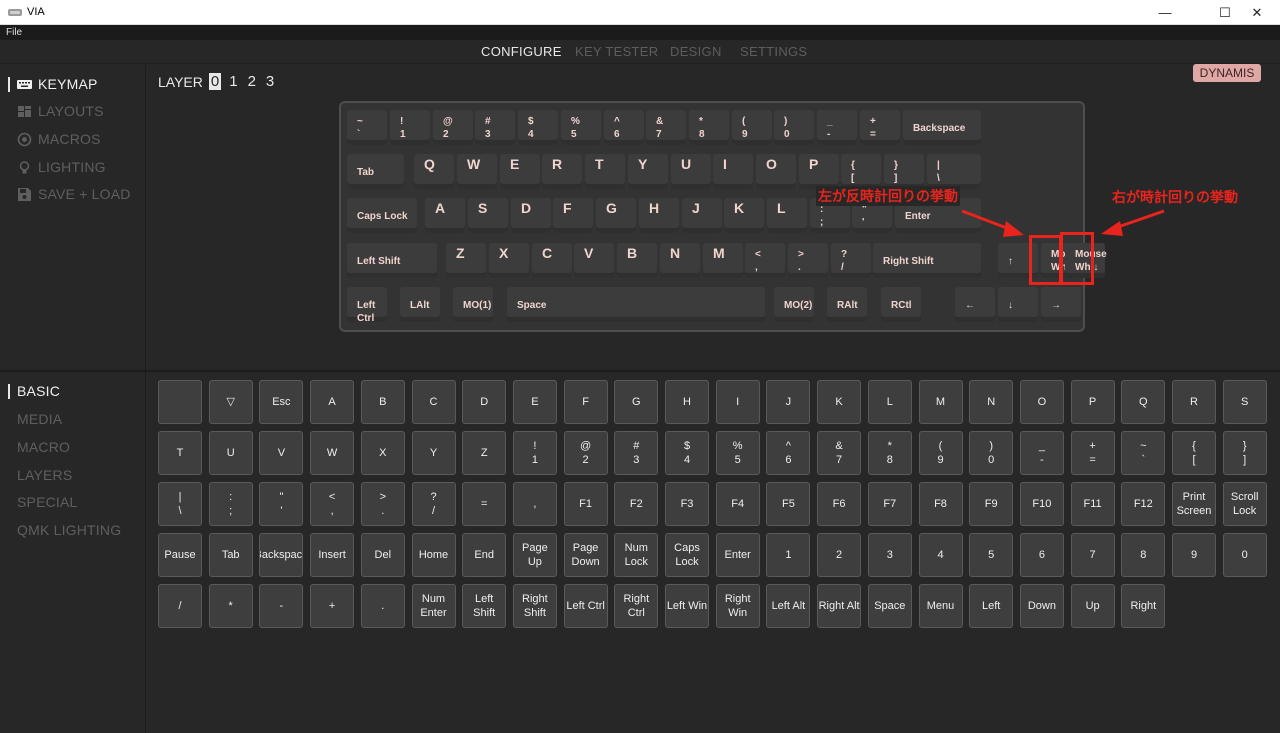 The width and height of the screenshot is (1280, 733). What do you see at coordinates (616, 51) in the screenshot?
I see `tab-key-tester: KEY TESTER` at bounding box center [616, 51].